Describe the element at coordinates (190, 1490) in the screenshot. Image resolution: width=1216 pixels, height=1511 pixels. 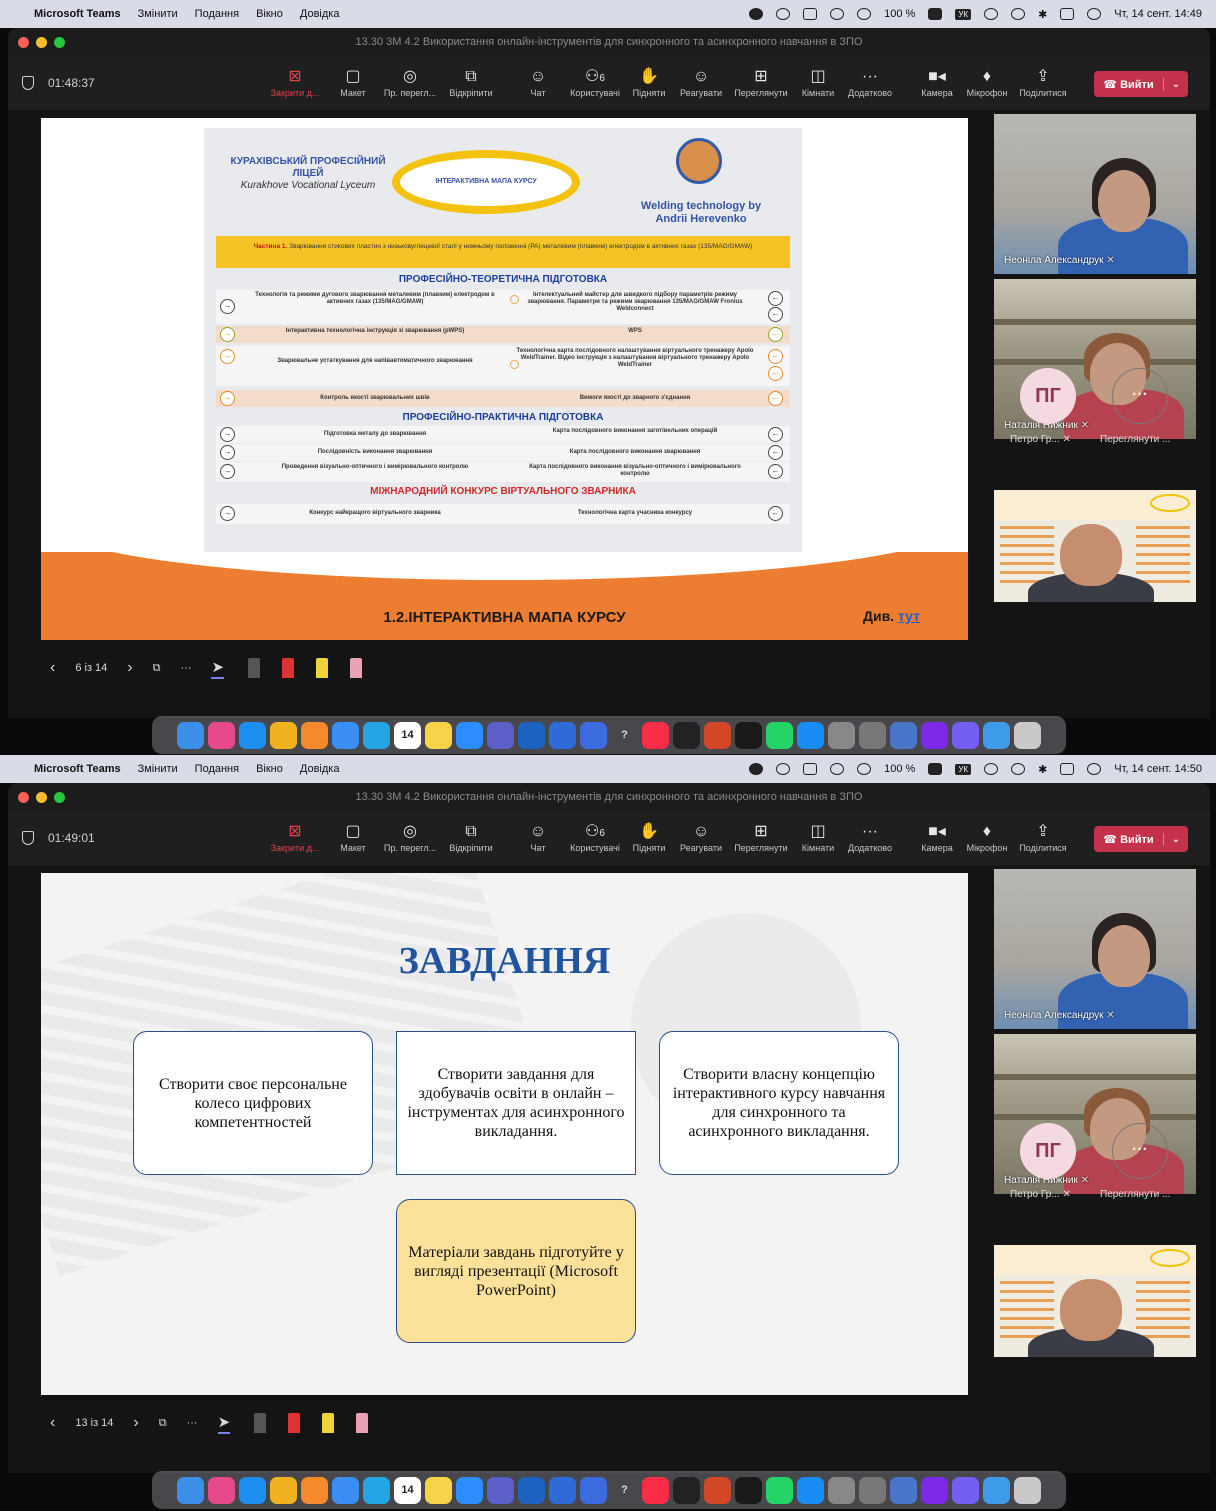
I see `finder-icon` at that location.